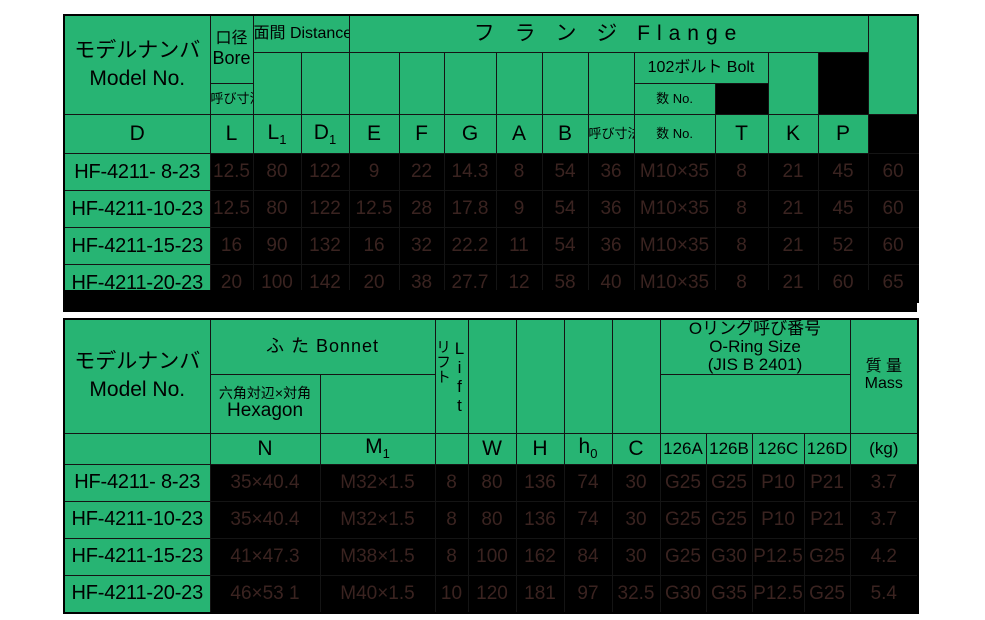 The image size is (985, 620). What do you see at coordinates (137, 209) in the screenshot?
I see `cell-model-no: HF-4211-10-23` at bounding box center [137, 209].